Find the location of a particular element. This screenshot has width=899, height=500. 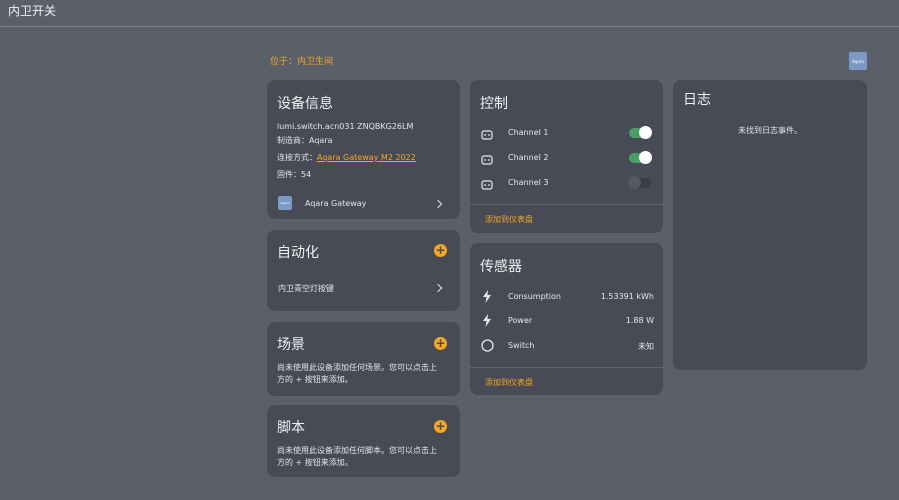

sensors-divider is located at coordinates (566, 367).